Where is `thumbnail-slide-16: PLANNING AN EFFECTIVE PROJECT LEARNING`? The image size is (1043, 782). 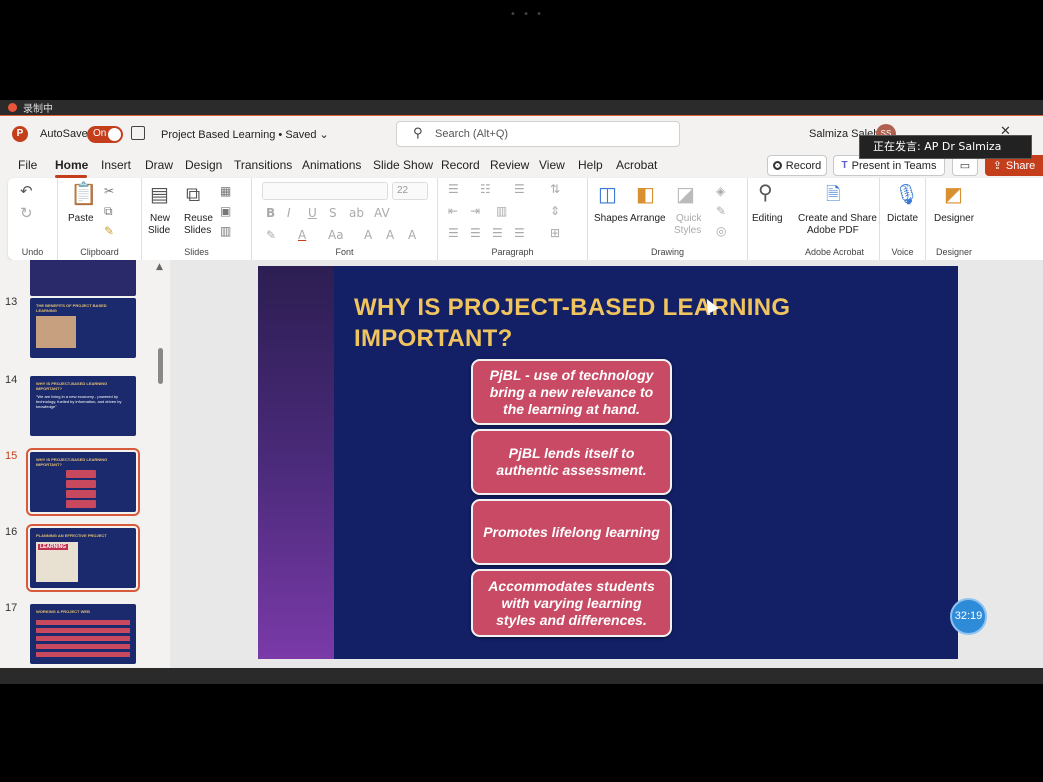 thumbnail-slide-16: PLANNING AN EFFECTIVE PROJECT LEARNING is located at coordinates (83, 558).